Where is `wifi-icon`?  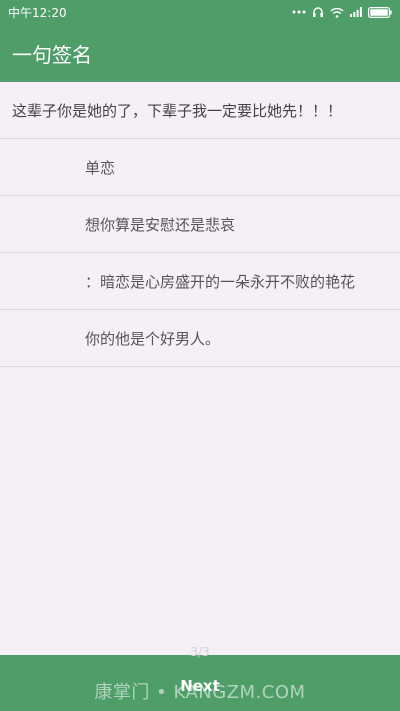 wifi-icon is located at coordinates (337, 12).